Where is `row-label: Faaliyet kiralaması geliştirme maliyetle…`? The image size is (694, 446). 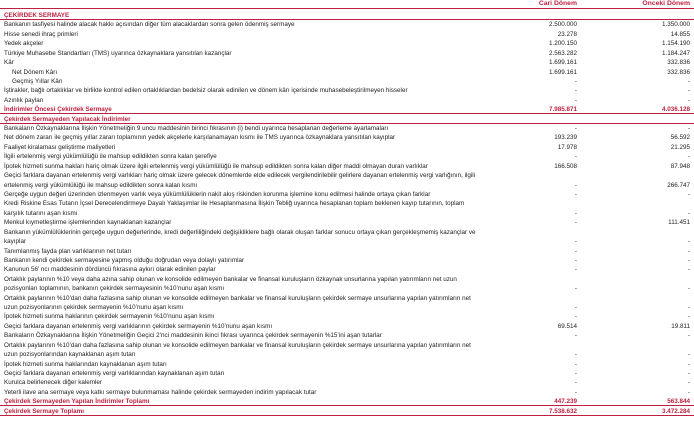
row-label: Faaliyet kiralaması geliştirme maliyetle… is located at coordinates (60, 147).